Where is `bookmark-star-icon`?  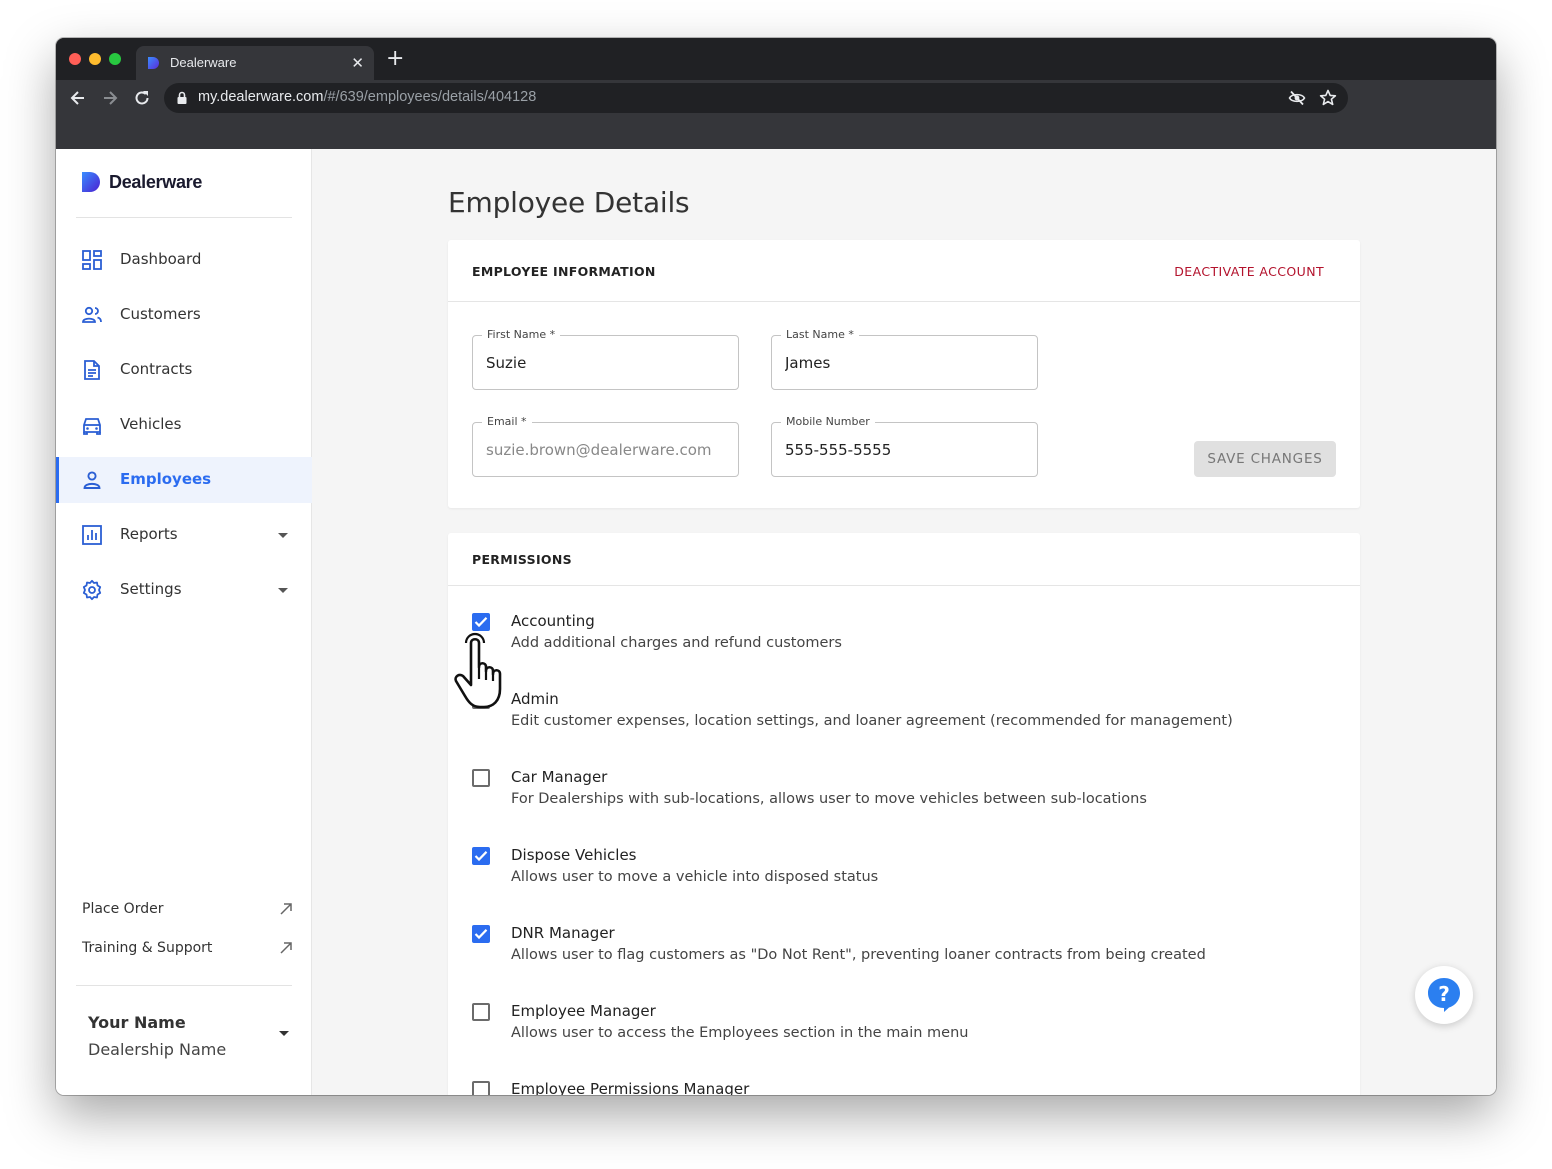
bookmark-star-icon is located at coordinates (1328, 98).